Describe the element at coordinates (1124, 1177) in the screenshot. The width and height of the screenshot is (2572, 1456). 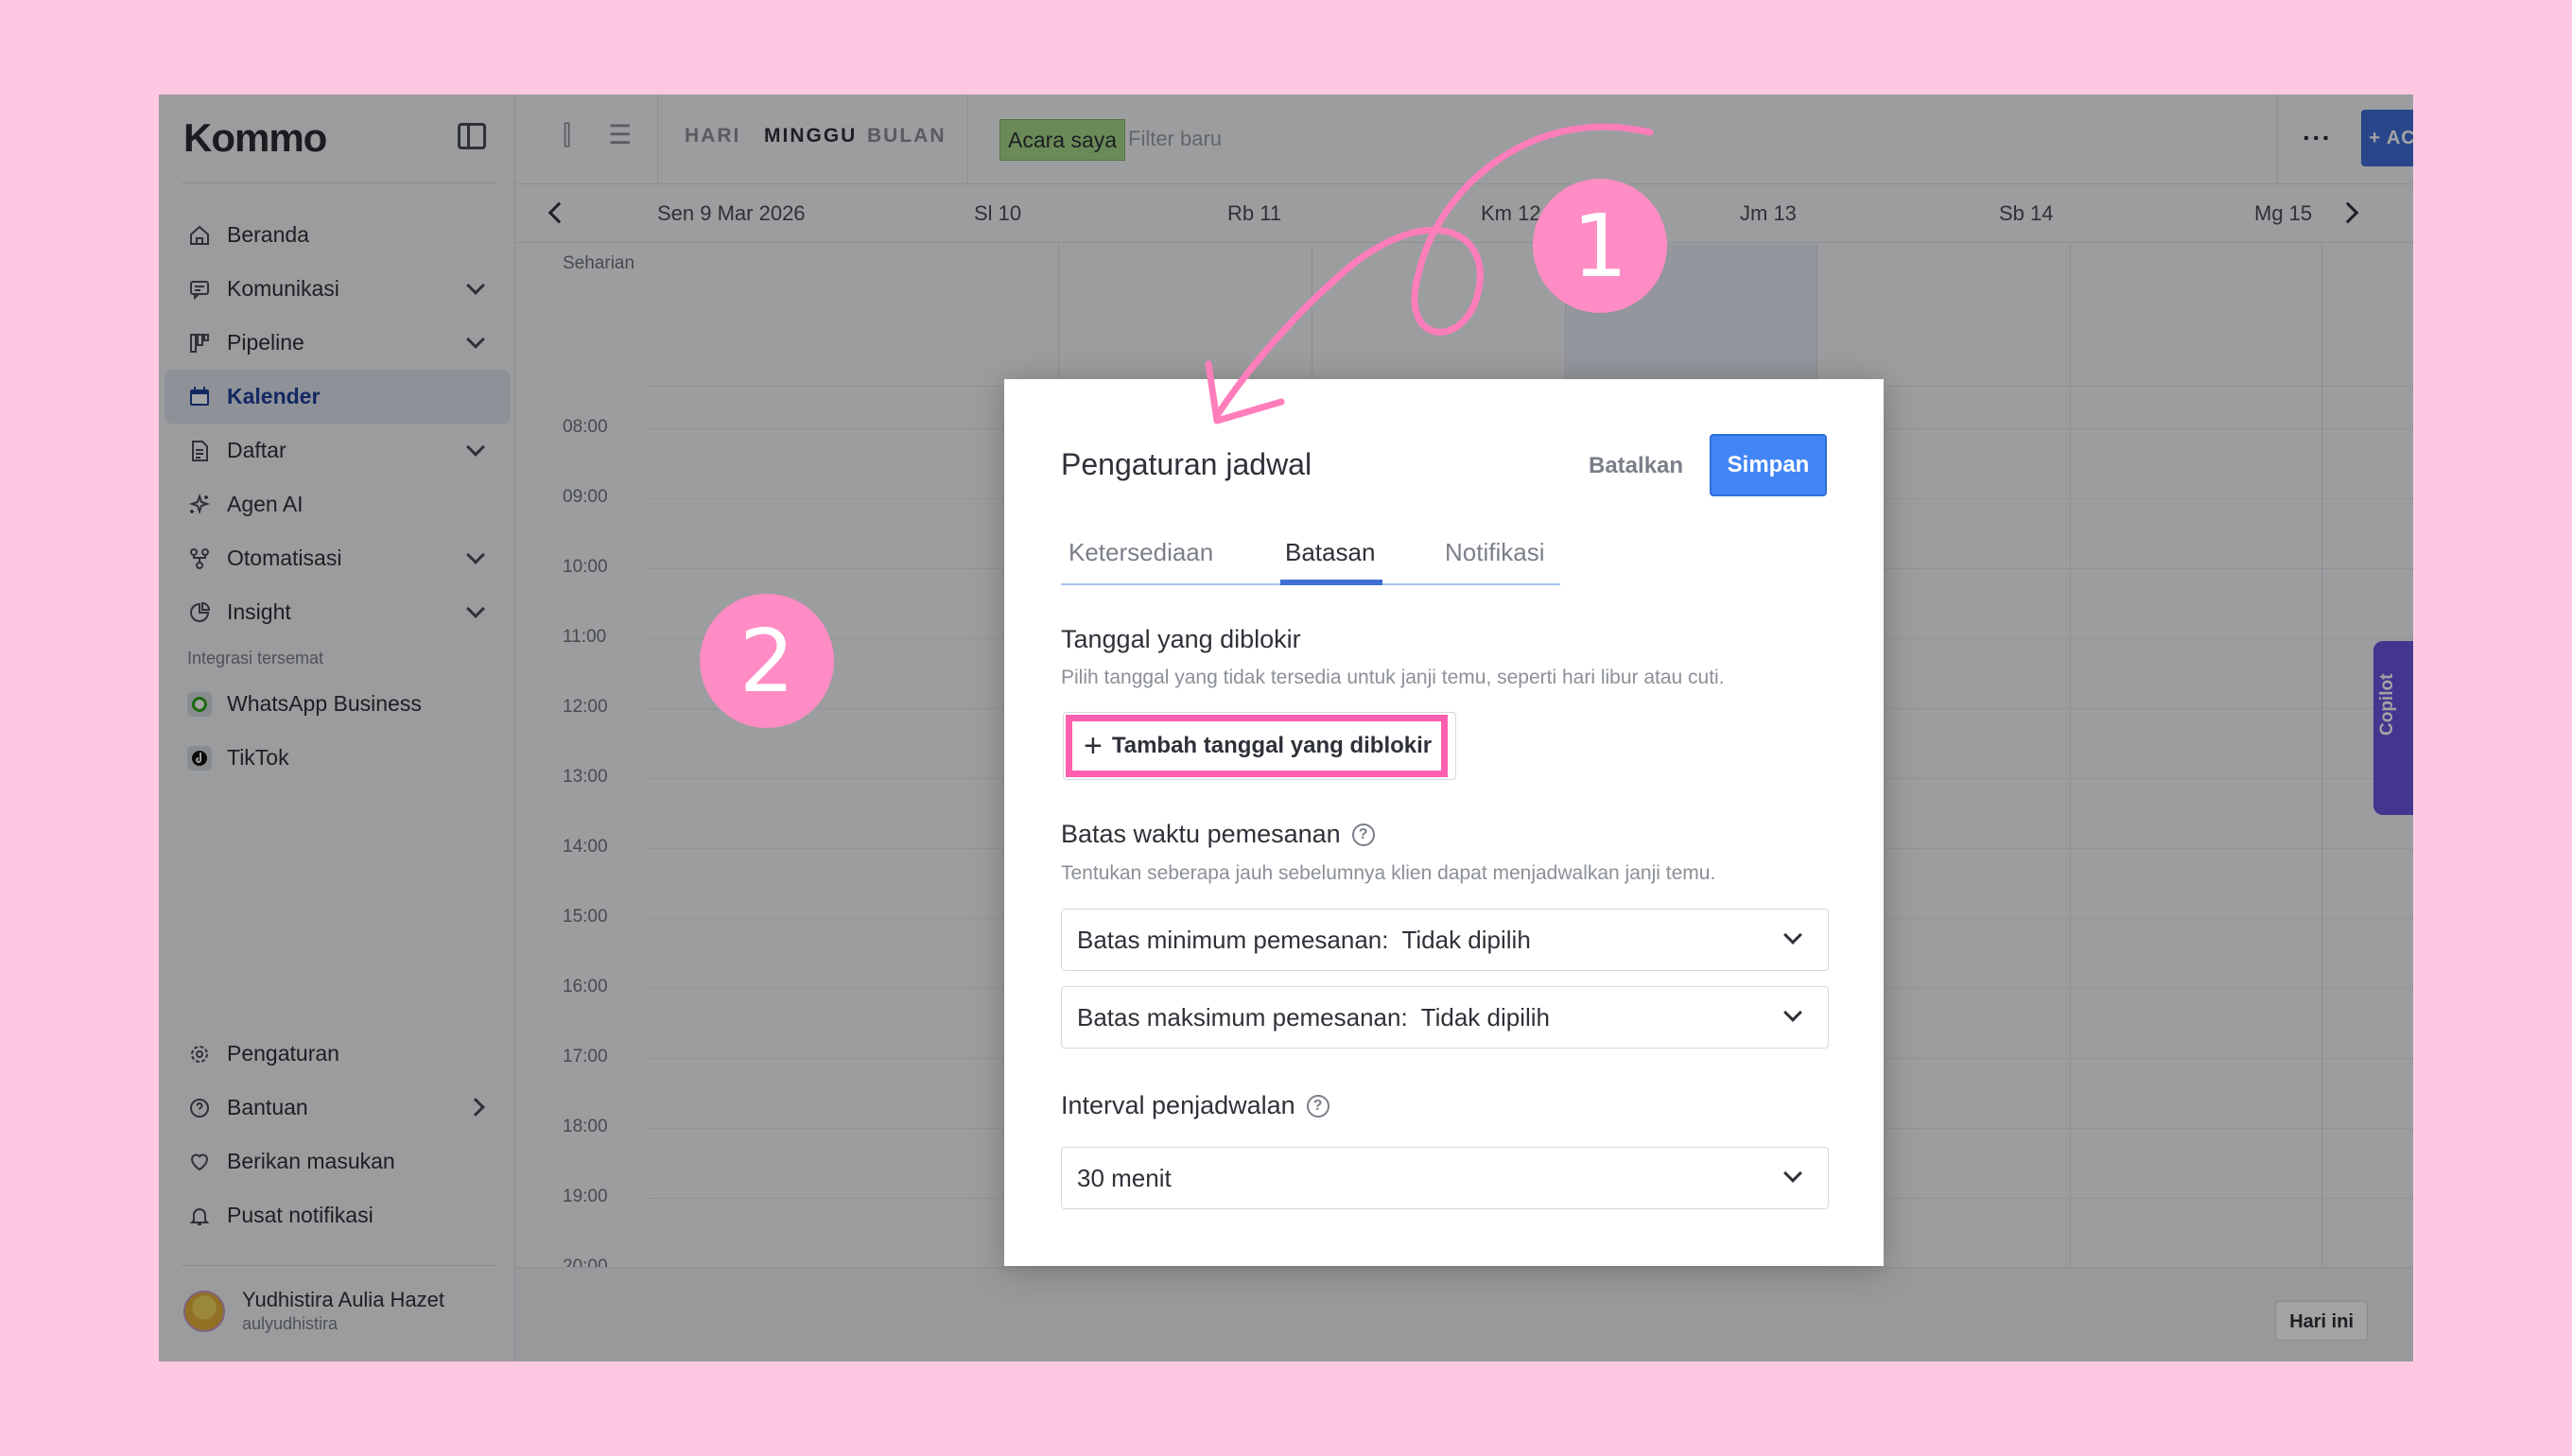
I see `select-value: 30 menit` at that location.